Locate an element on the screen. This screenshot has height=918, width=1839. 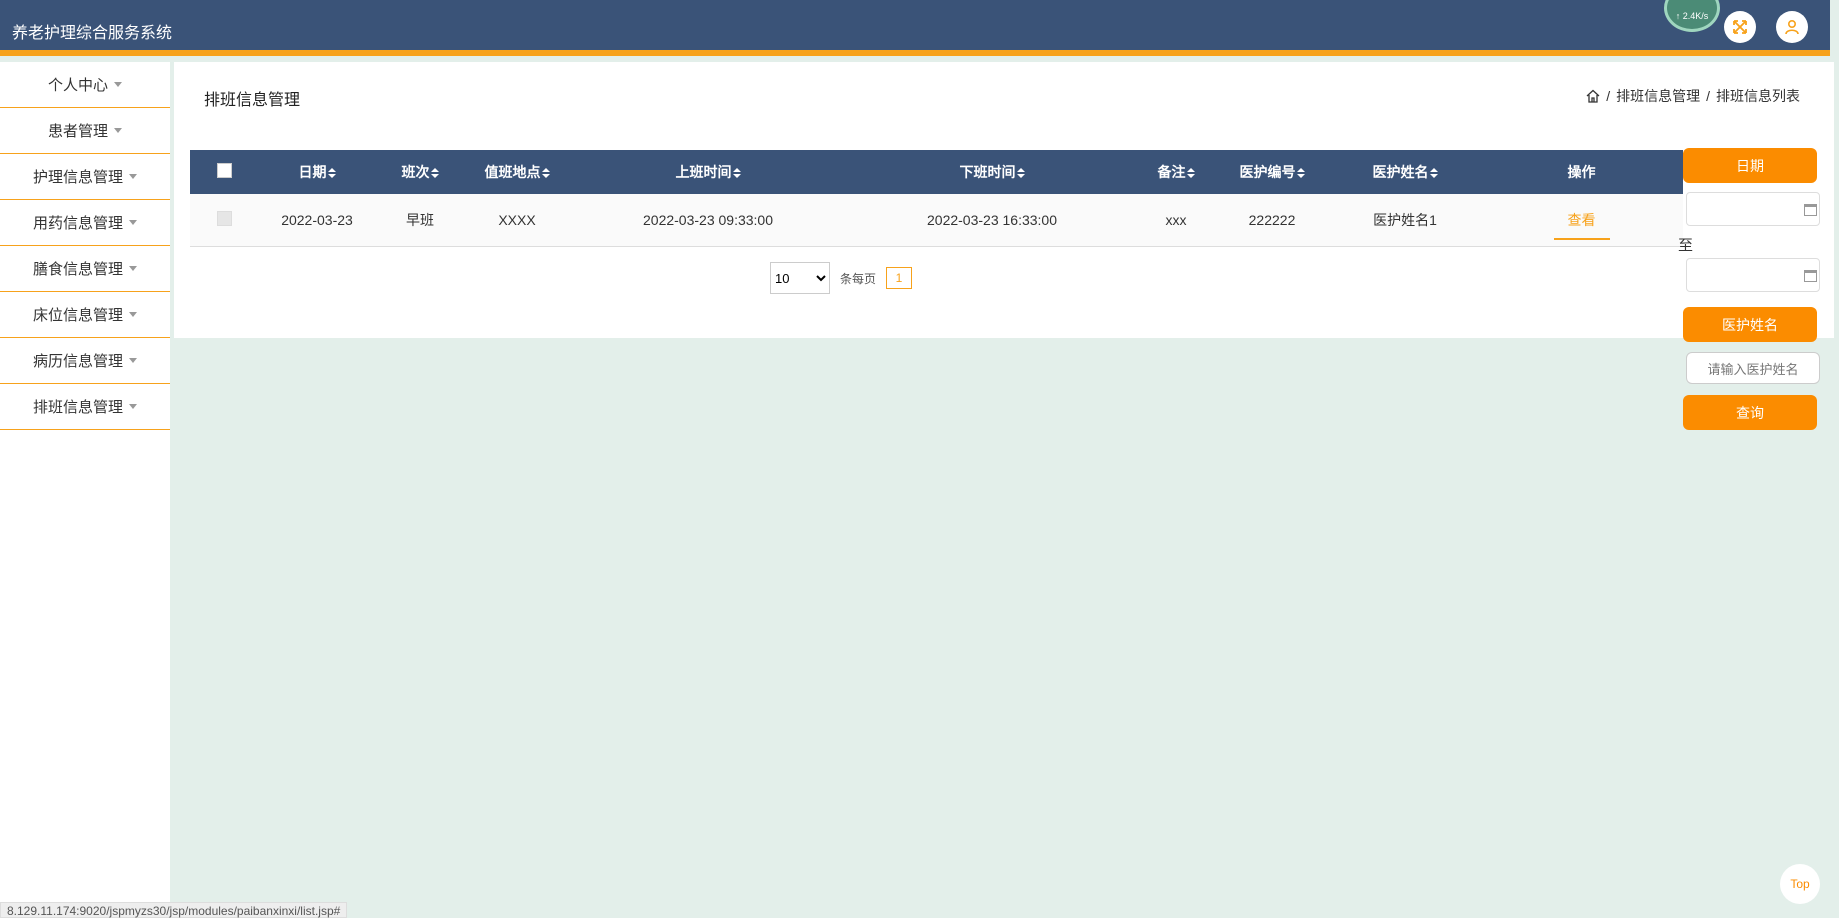
col-end-time: 下班时间 is located at coordinates (992, 172).